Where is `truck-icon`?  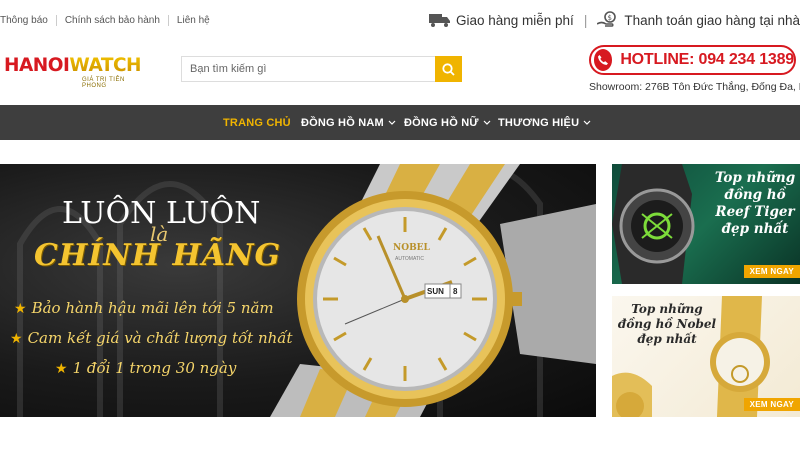 truck-icon is located at coordinates (439, 20).